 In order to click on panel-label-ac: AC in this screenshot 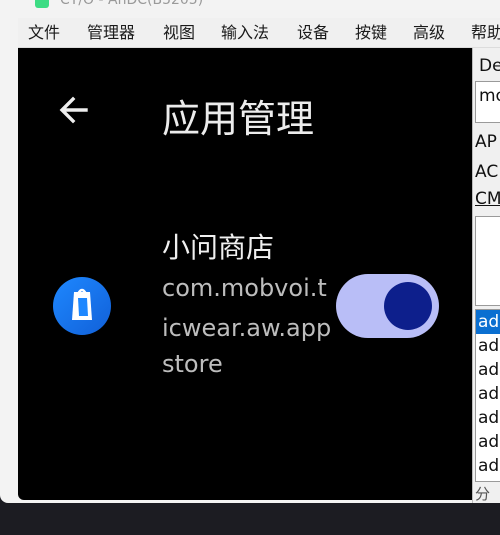, I will do `click(487, 172)`.